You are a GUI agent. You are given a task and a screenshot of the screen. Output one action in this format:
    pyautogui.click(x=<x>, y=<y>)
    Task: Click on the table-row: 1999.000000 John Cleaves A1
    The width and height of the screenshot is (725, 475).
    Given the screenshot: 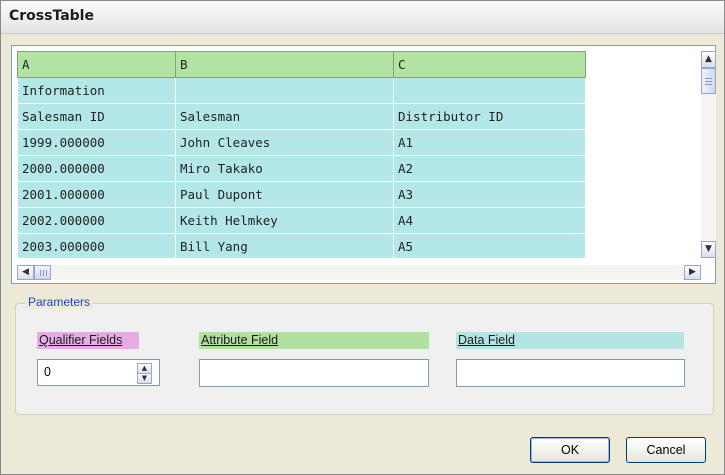 What is the action you would take?
    pyautogui.click(x=301, y=142)
    